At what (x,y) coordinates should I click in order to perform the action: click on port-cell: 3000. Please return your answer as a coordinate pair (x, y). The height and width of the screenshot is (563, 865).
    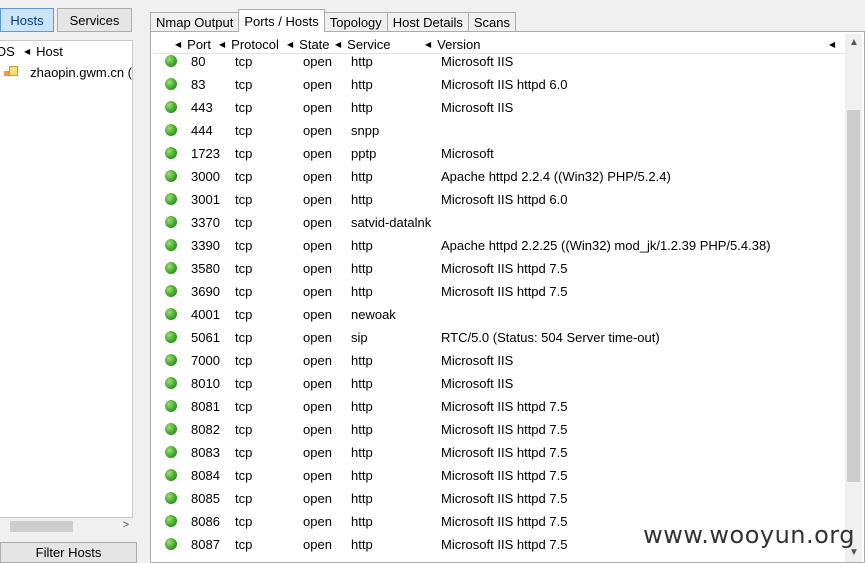
    Looking at the image, I should click on (205, 176).